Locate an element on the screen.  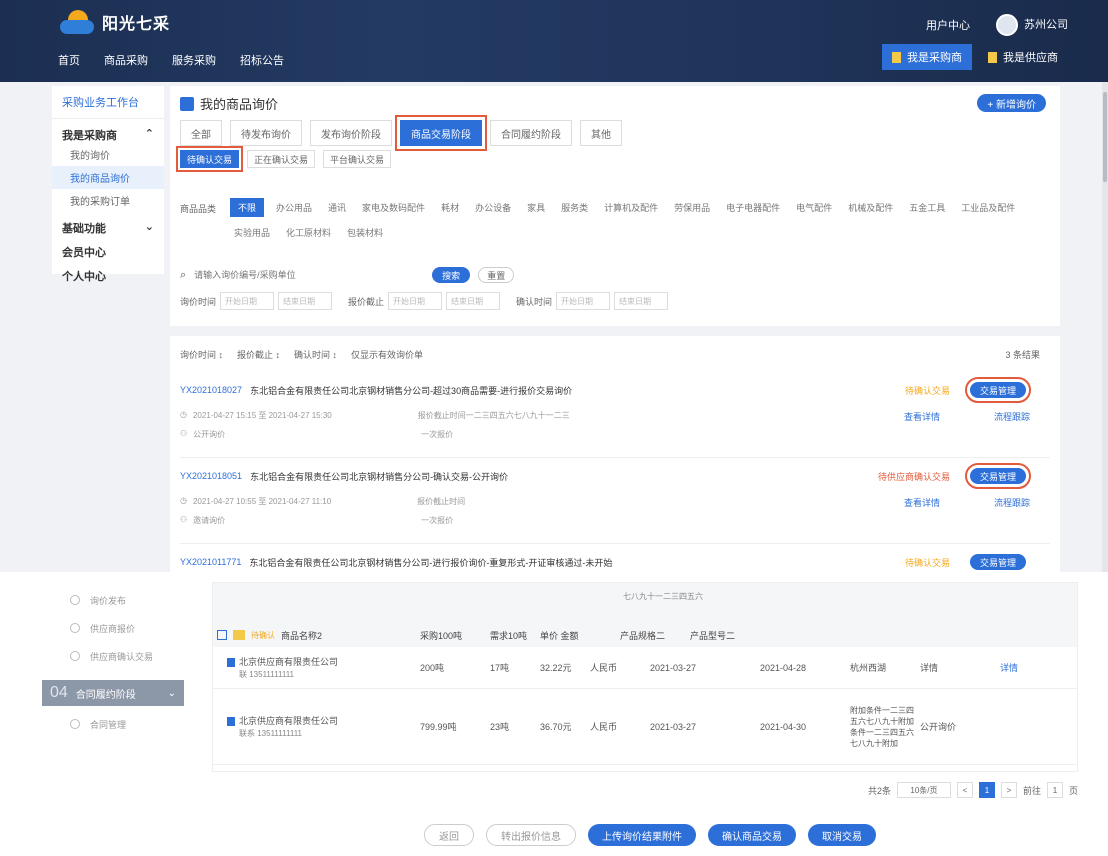
category-item: 耗材 is located at coordinates (450, 207).